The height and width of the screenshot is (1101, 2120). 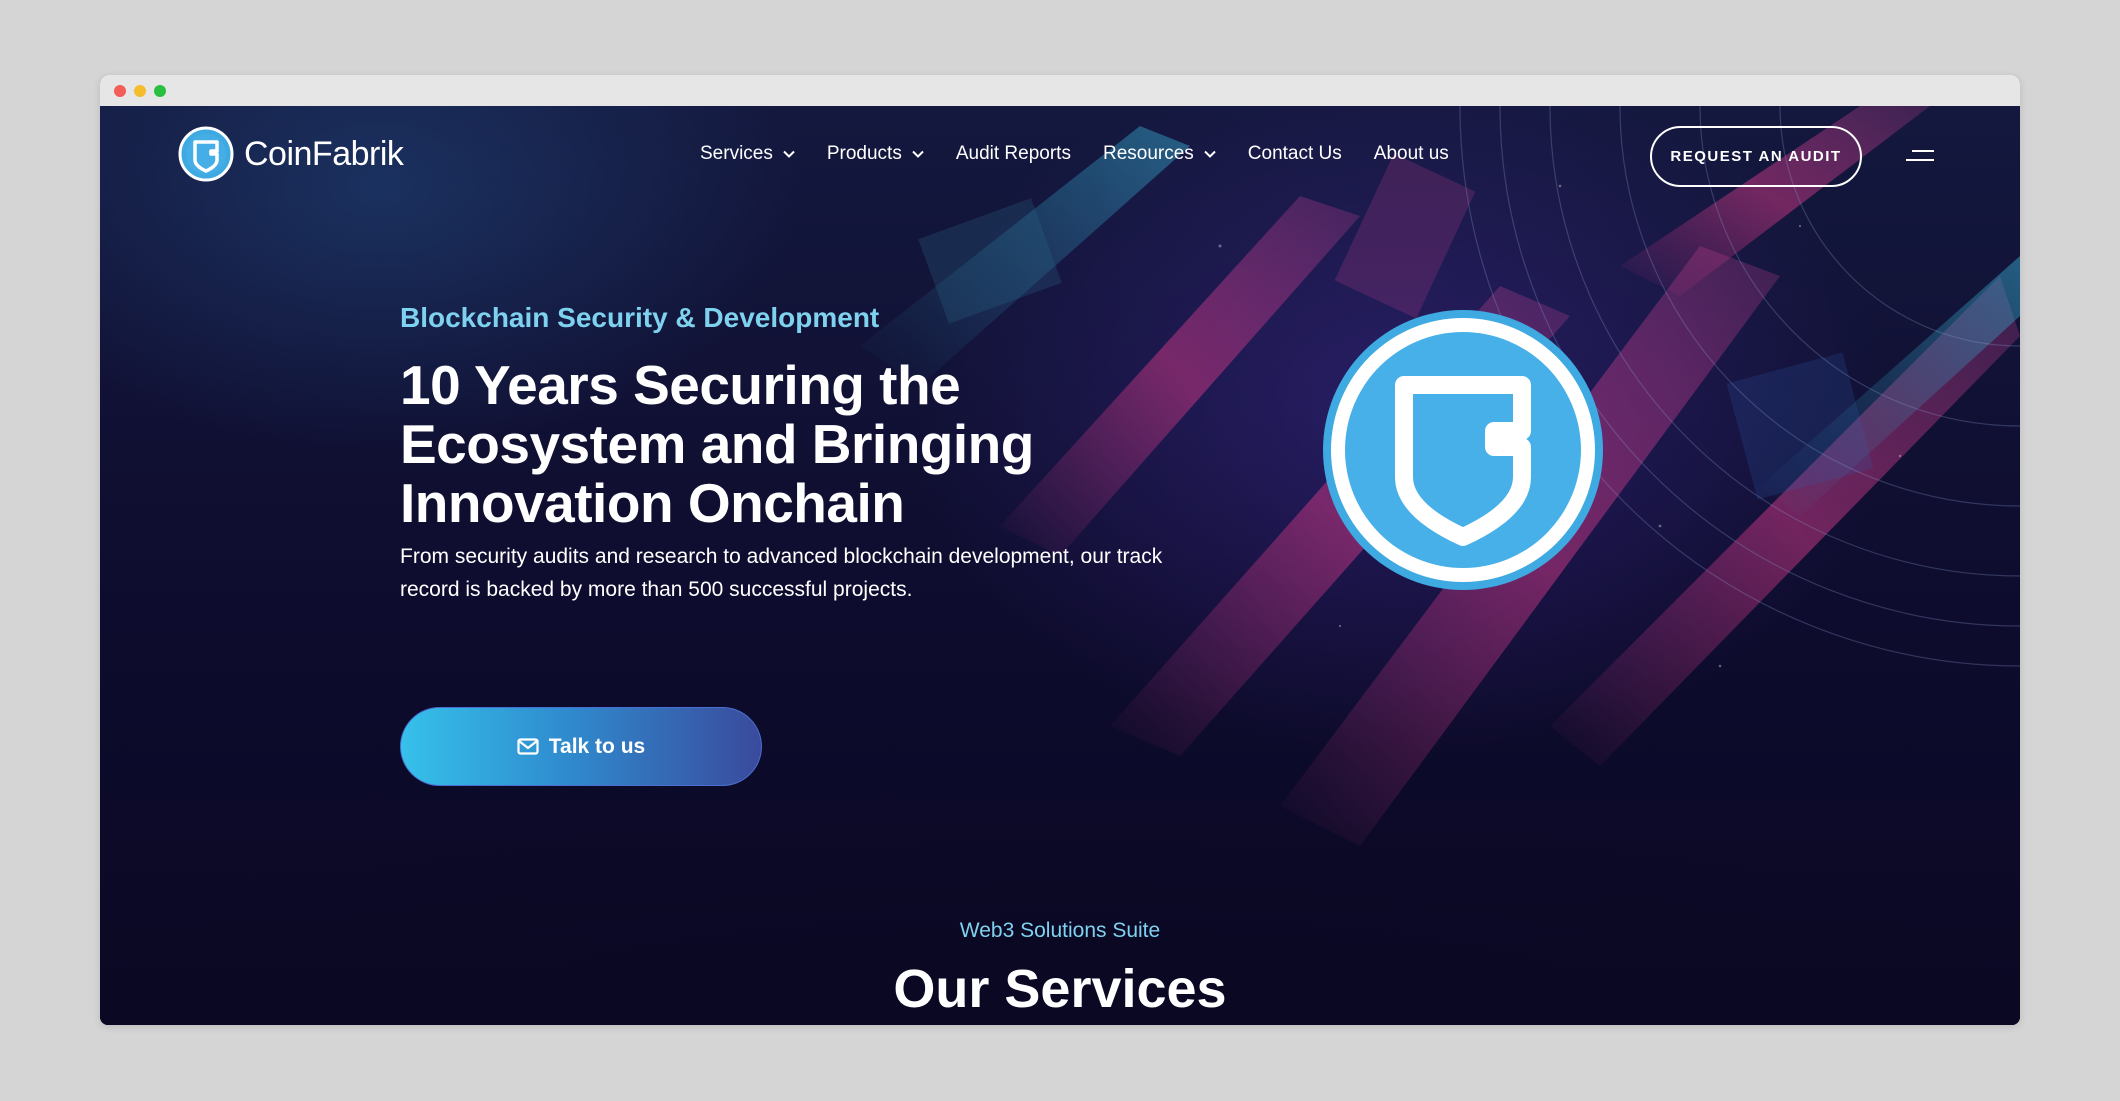 What do you see at coordinates (1148, 153) in the screenshot?
I see `nav-item-label: Resources` at bounding box center [1148, 153].